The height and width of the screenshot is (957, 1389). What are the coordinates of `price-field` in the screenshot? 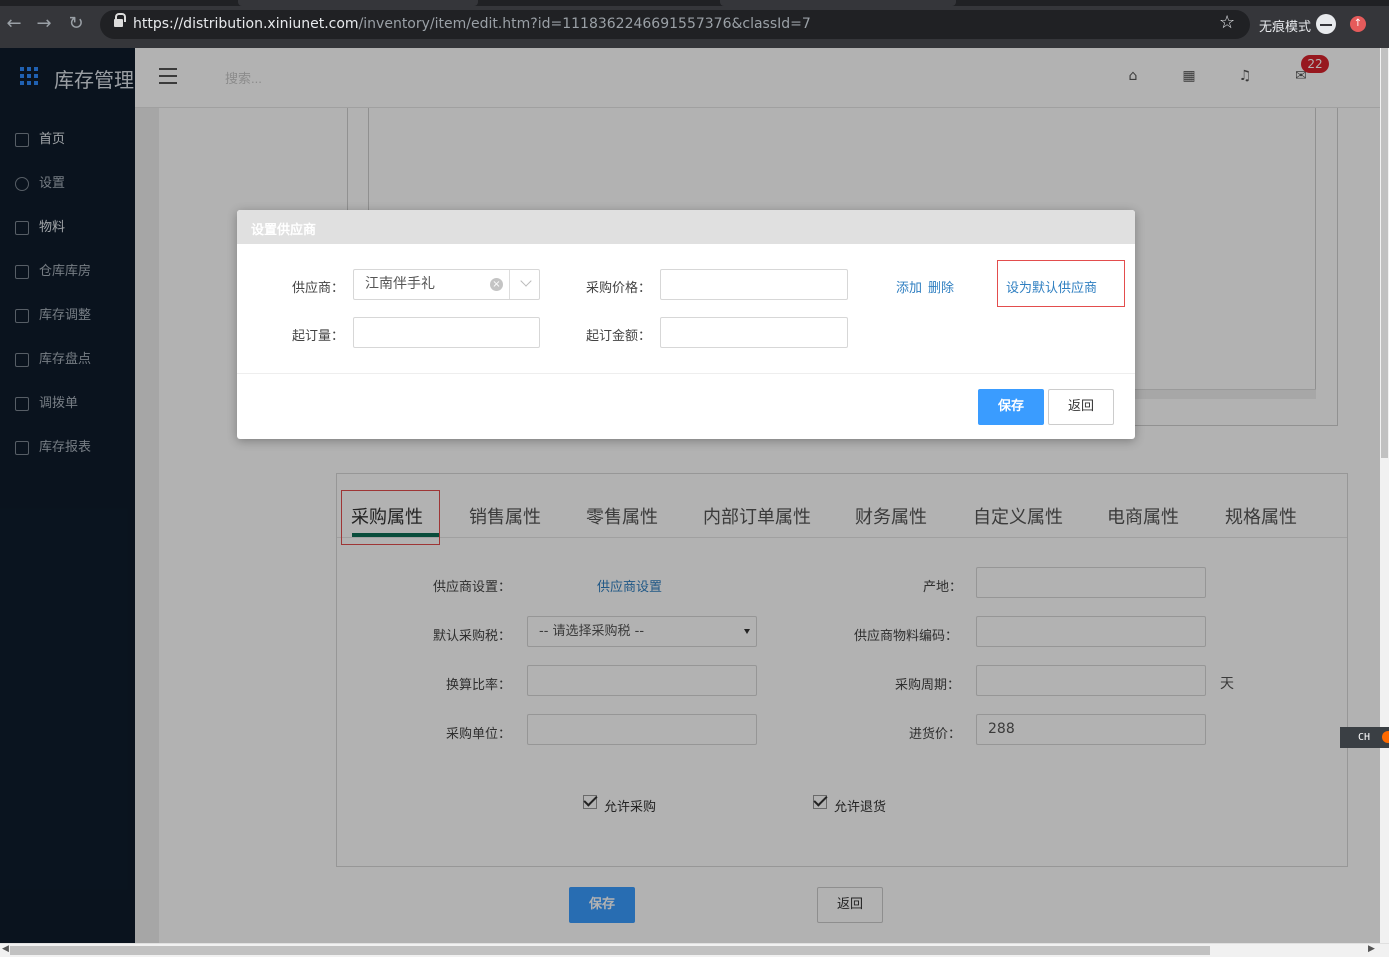 It's located at (754, 284).